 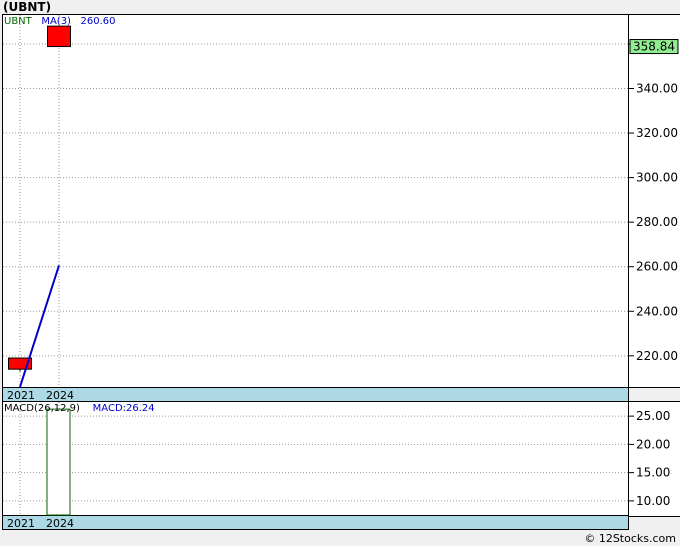 I want to click on macd-bar, so click(x=58, y=462).